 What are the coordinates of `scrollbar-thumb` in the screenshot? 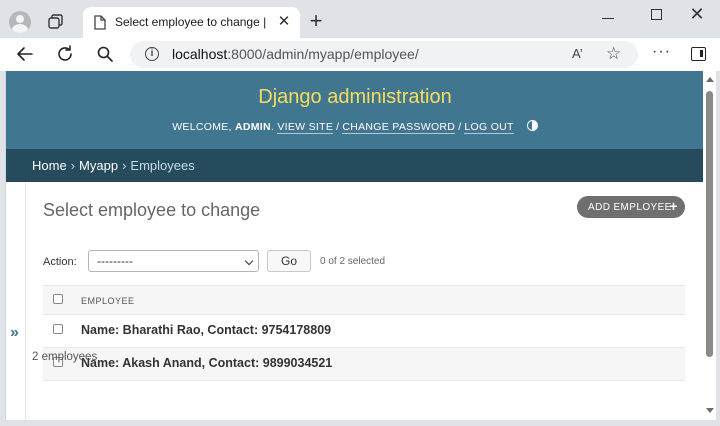 It's located at (709, 224).